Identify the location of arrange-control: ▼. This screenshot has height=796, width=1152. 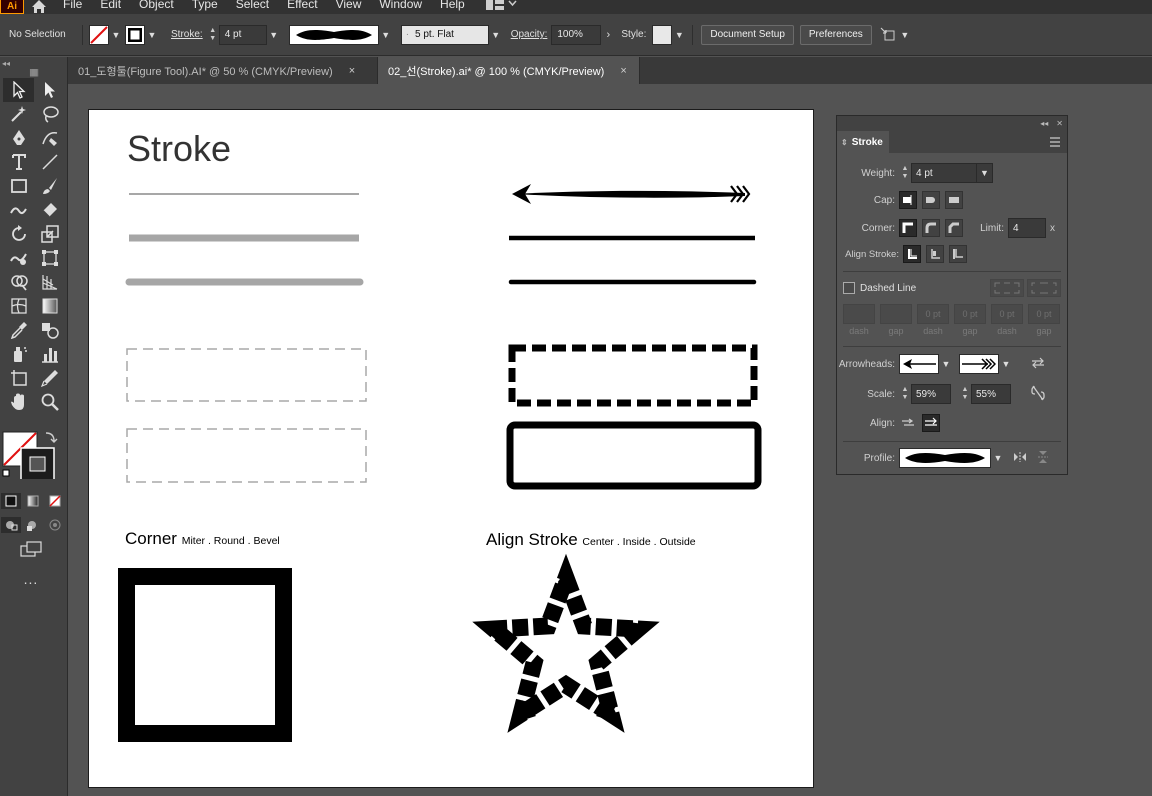
(896, 35).